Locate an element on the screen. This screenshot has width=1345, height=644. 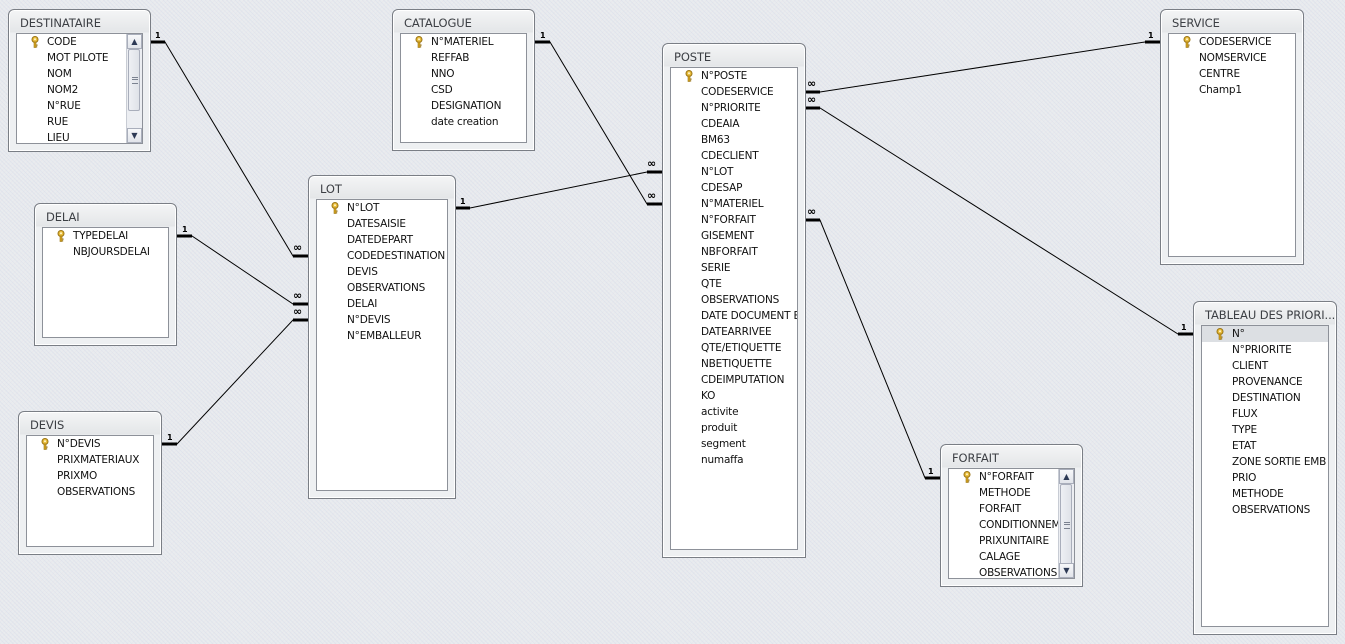
field-row: TYPE is located at coordinates (1265, 430).